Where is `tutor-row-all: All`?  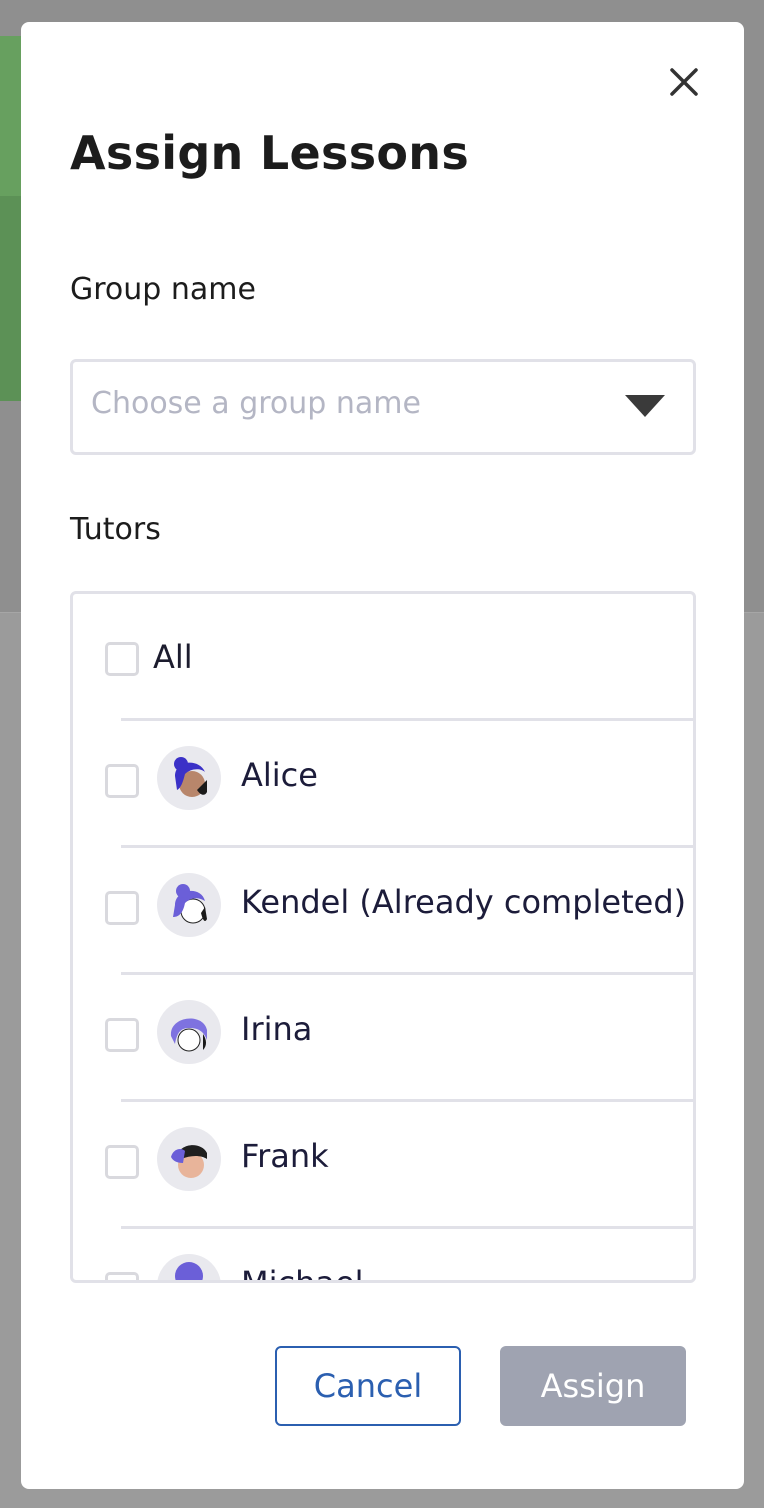 tutor-row-all: All is located at coordinates (383, 657).